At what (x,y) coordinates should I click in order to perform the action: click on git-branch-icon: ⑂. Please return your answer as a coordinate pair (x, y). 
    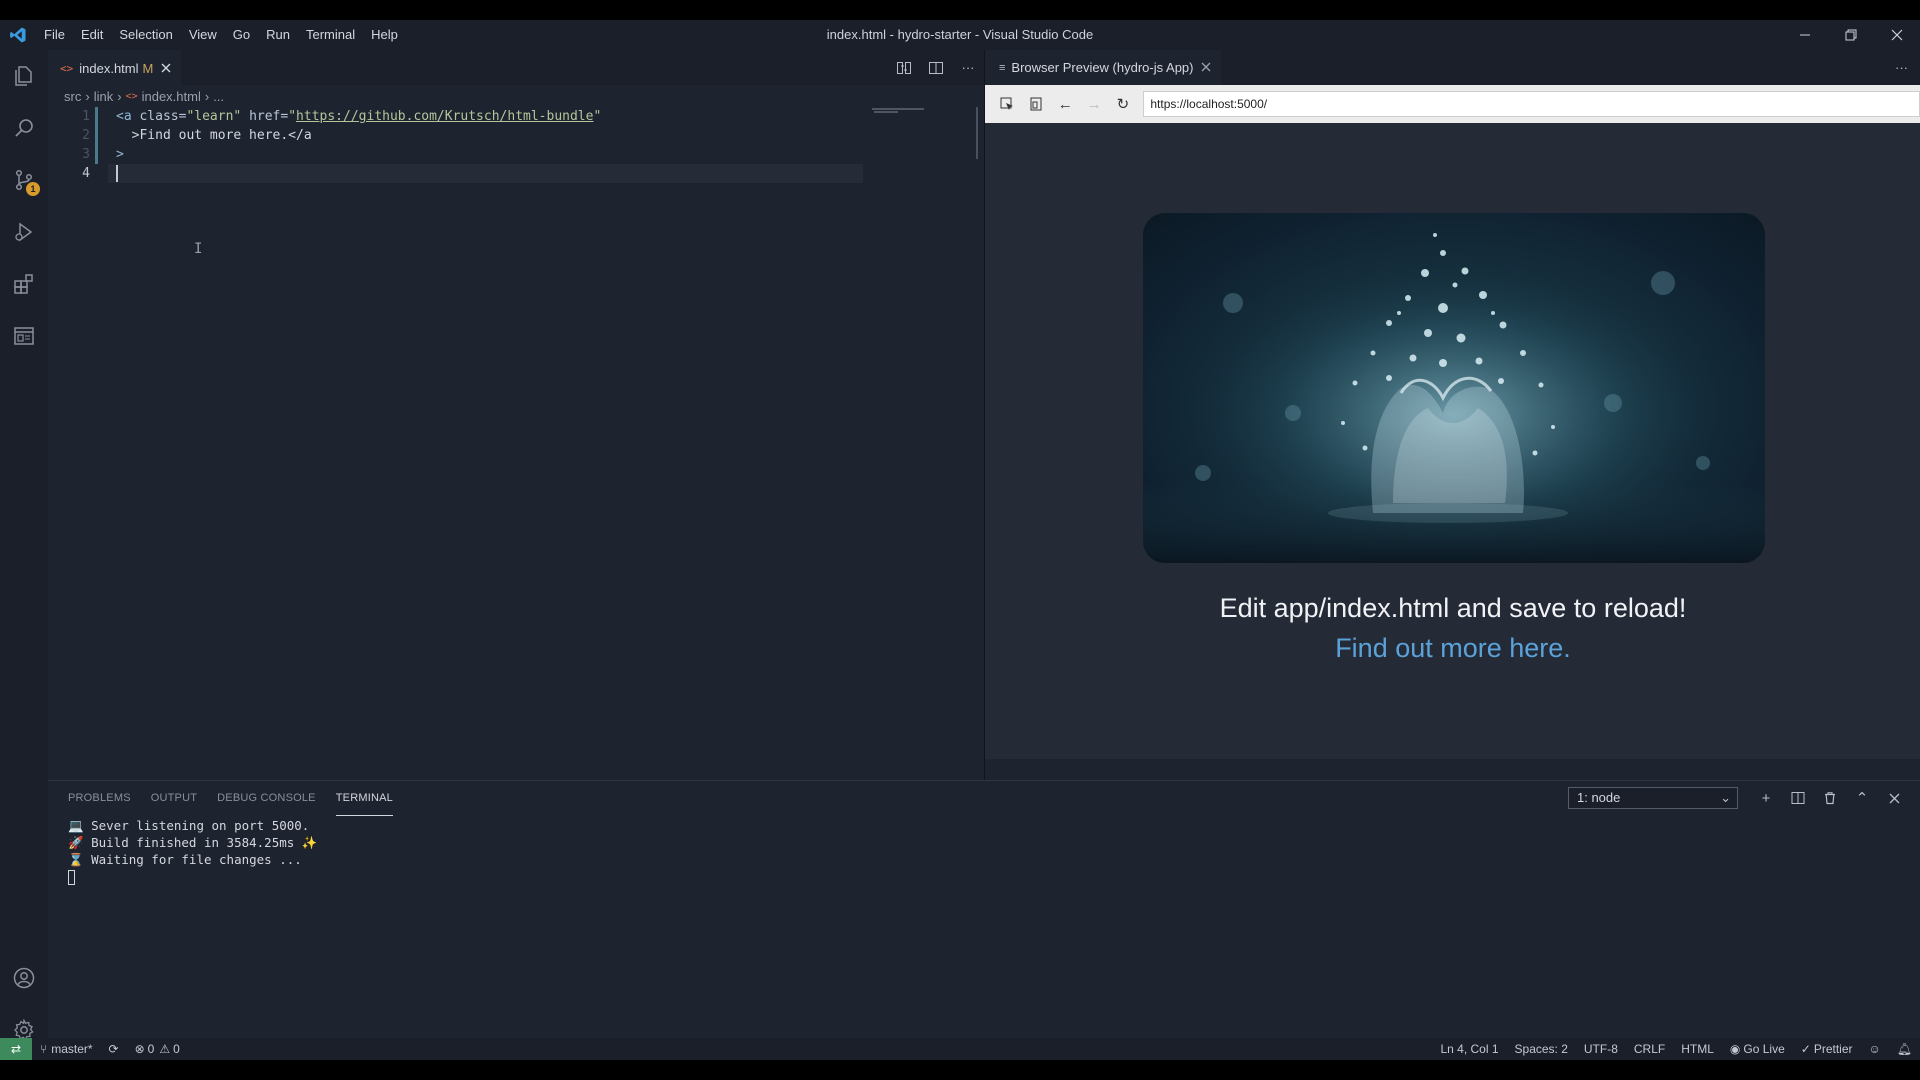
    Looking at the image, I should click on (44, 1049).